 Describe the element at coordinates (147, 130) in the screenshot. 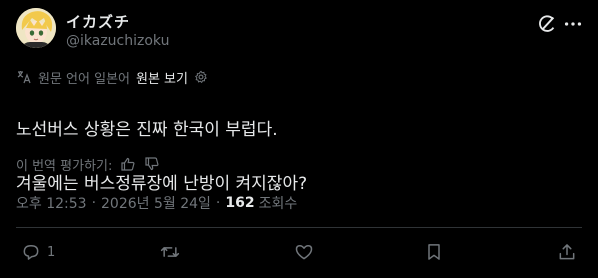

I see `tweet-line: 노선버스 상황은 진짜 한국이 부럽다.` at that location.